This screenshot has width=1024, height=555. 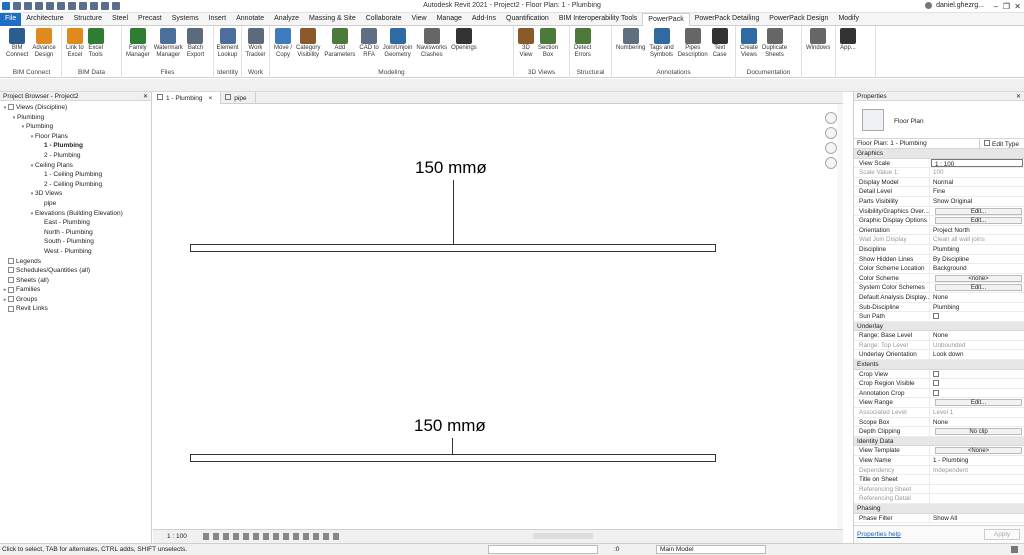 What do you see at coordinates (879, 534) in the screenshot?
I see `properties-help-link: Properties help` at bounding box center [879, 534].